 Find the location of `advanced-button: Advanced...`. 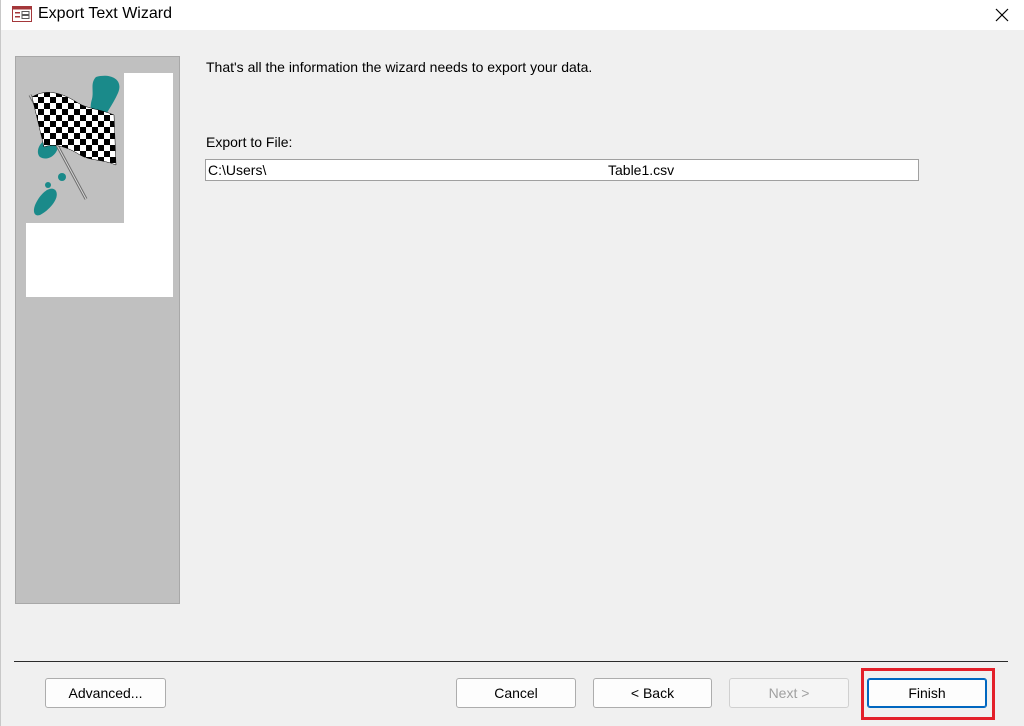

advanced-button: Advanced... is located at coordinates (105, 693).